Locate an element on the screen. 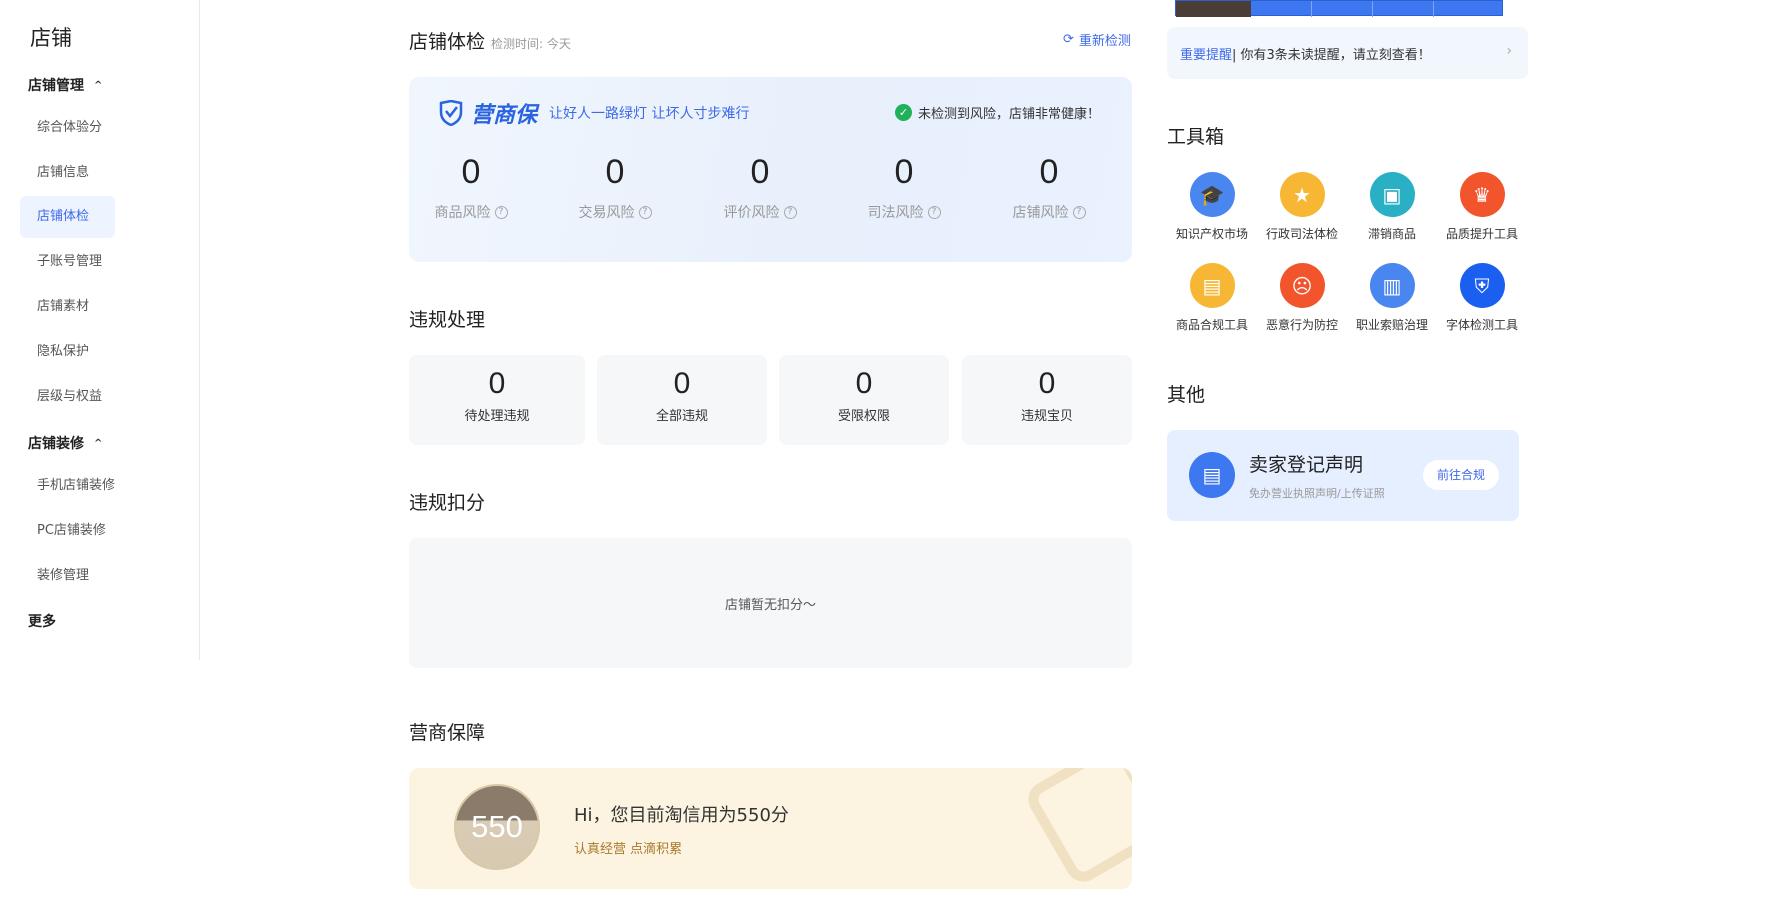 The width and height of the screenshot is (1780, 921). deduction-title: 违规扣分 is located at coordinates (447, 503).